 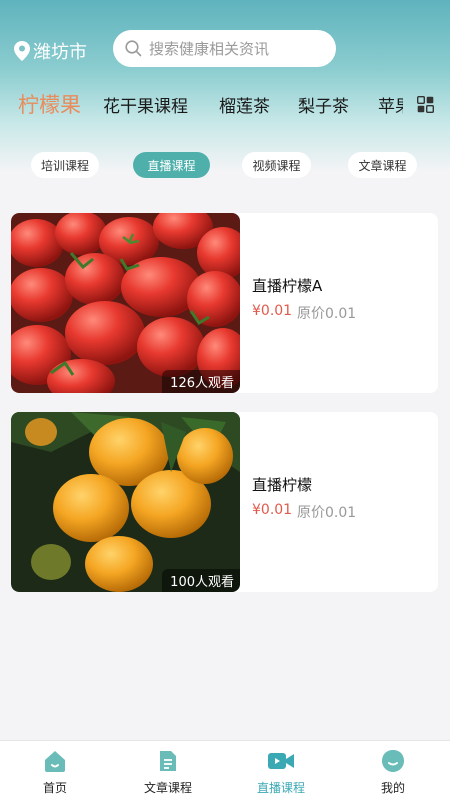 What do you see at coordinates (382, 165) in the screenshot?
I see `filter-article-courses: 文章课程` at bounding box center [382, 165].